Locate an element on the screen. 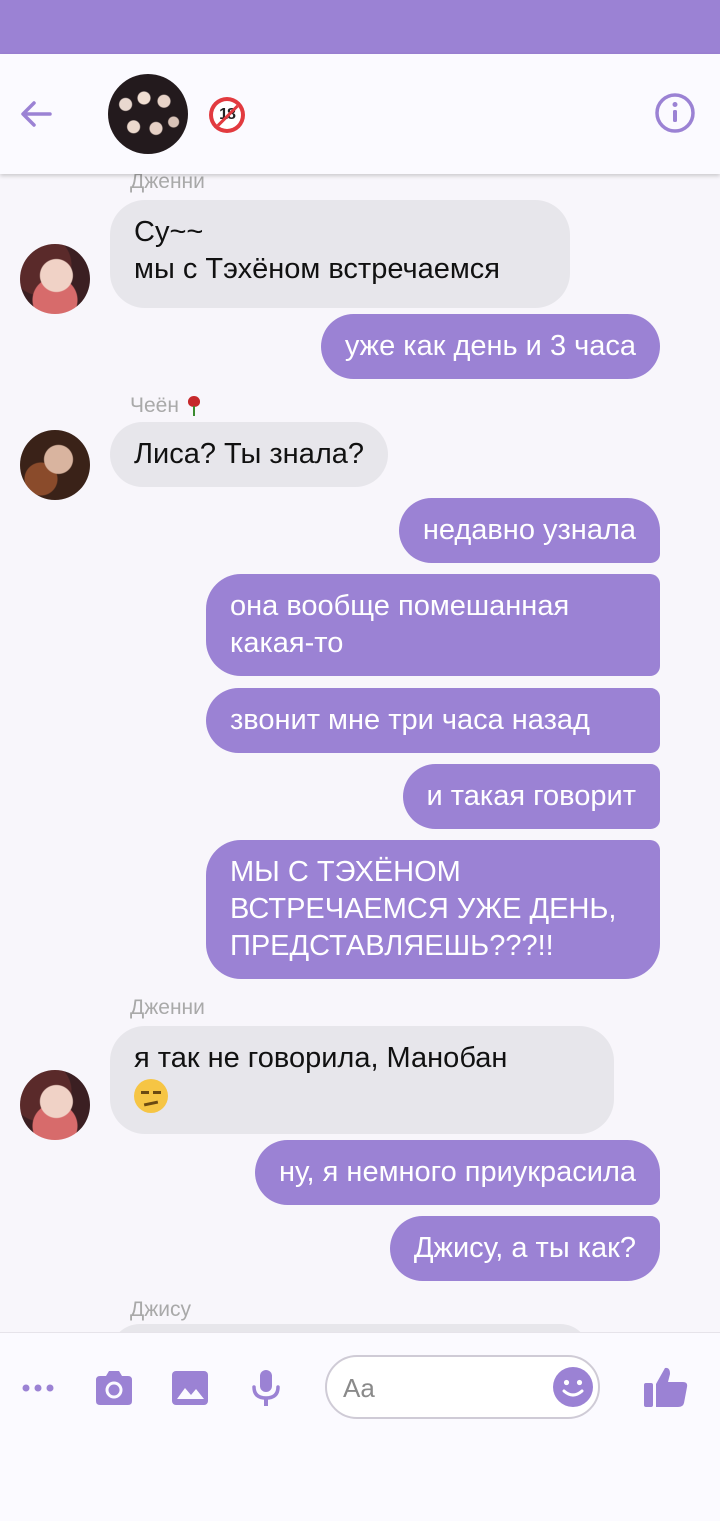 The width and height of the screenshot is (720, 1521). back-arrow-icon is located at coordinates (36, 114).